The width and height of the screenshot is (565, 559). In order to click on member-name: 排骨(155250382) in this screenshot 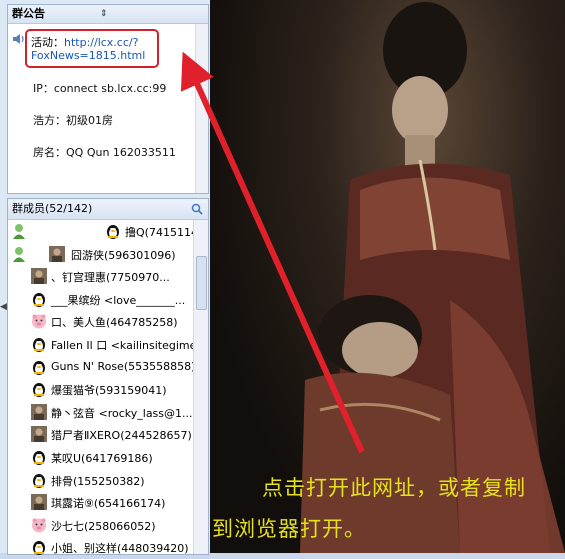, I will do `click(98, 481)`.